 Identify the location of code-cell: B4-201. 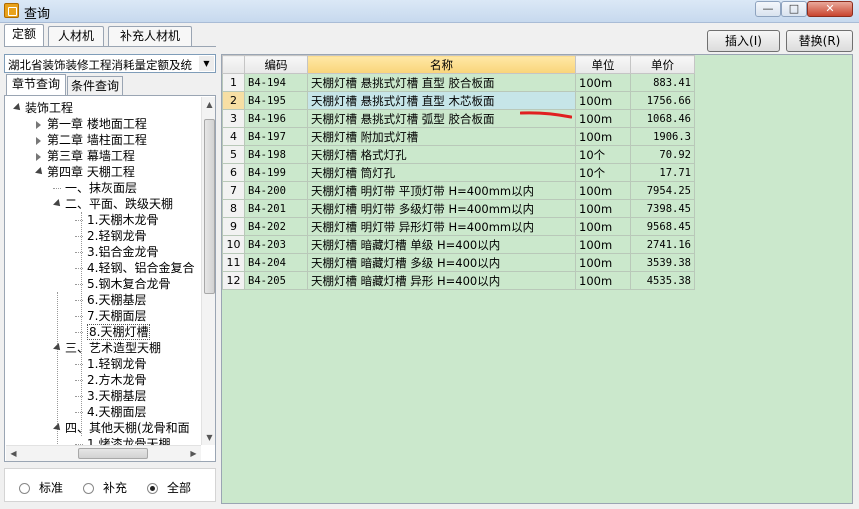
(276, 208).